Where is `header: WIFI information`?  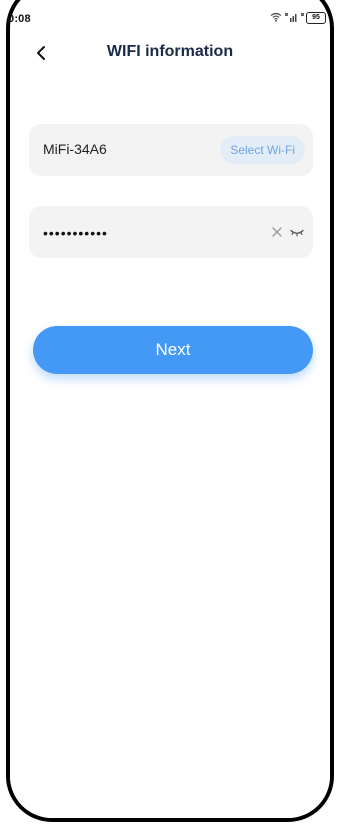 header: WIFI information is located at coordinates (170, 53).